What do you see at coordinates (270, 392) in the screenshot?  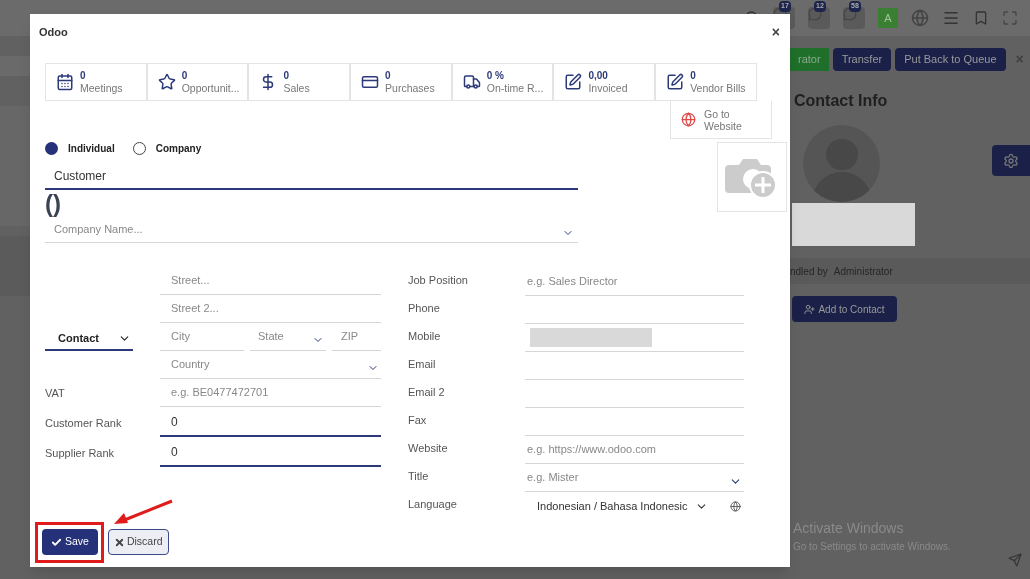 I see `input-field: e.g. BE0477472701` at bounding box center [270, 392].